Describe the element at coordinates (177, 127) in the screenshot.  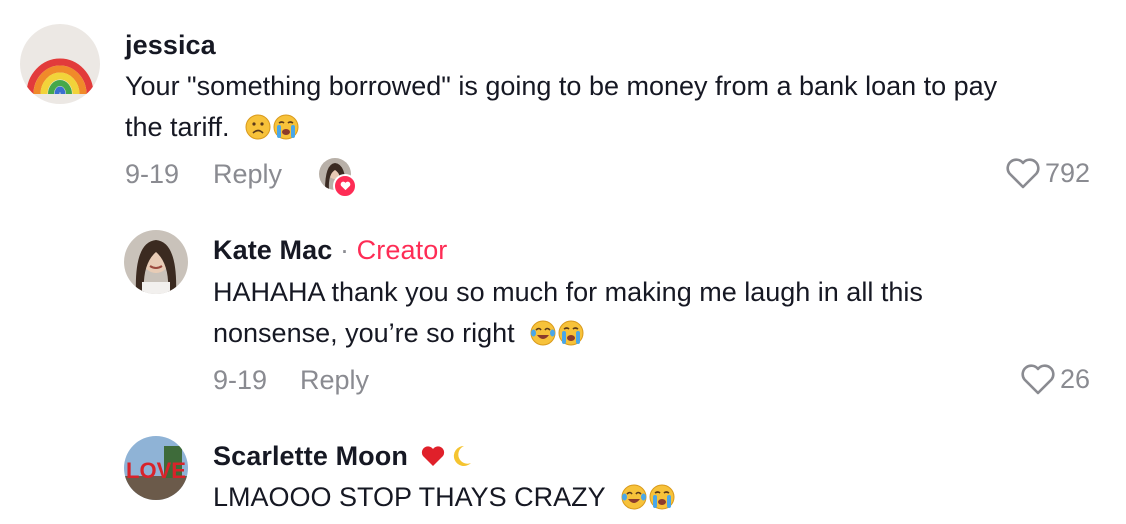
I see `comment-text-line2-content: the tariff.` at that location.